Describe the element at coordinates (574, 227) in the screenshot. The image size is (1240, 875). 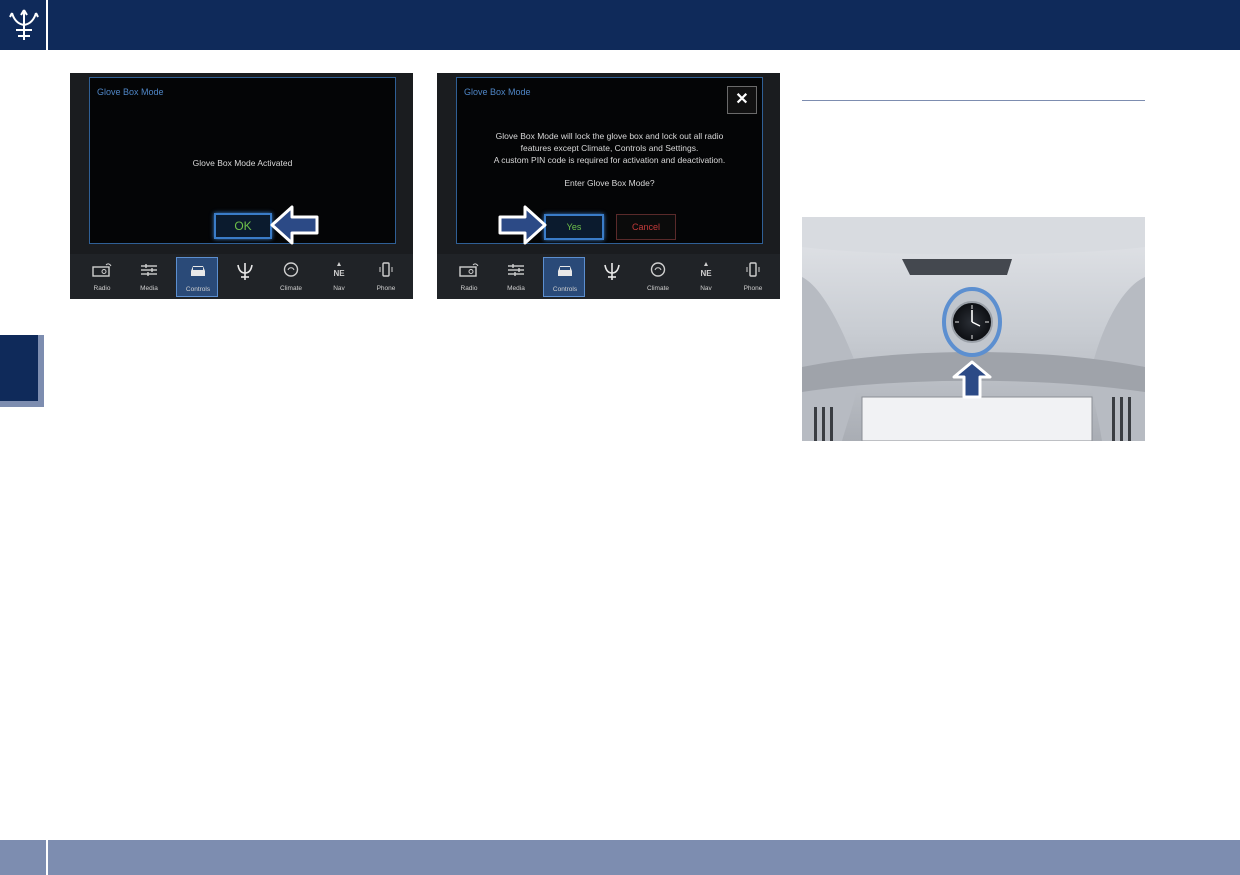
I see `yes-button: Yes` at that location.